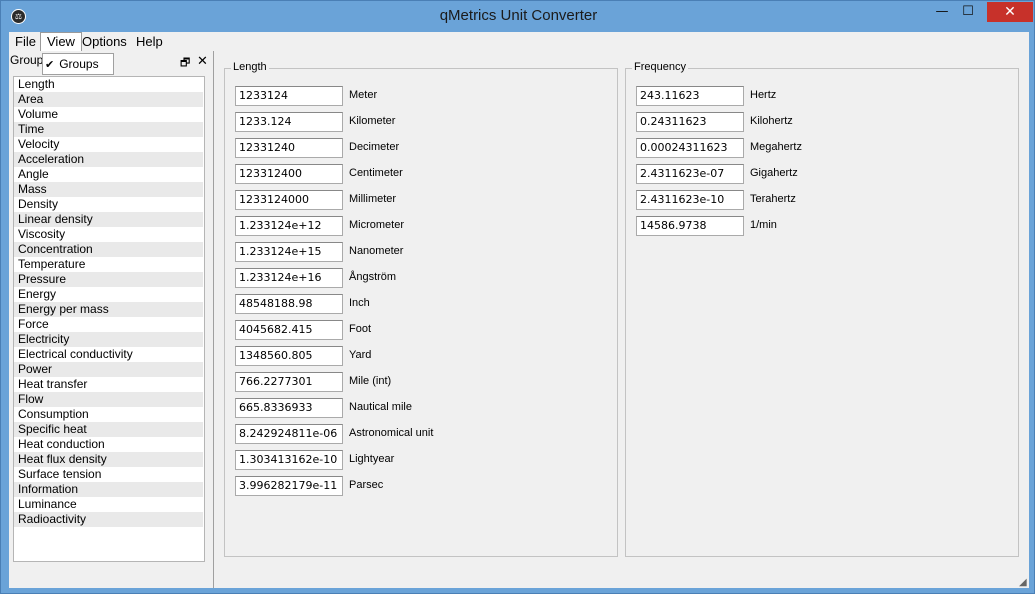 The height and width of the screenshot is (594, 1035). I want to click on group-list-item: Specific heat, so click(108, 429).